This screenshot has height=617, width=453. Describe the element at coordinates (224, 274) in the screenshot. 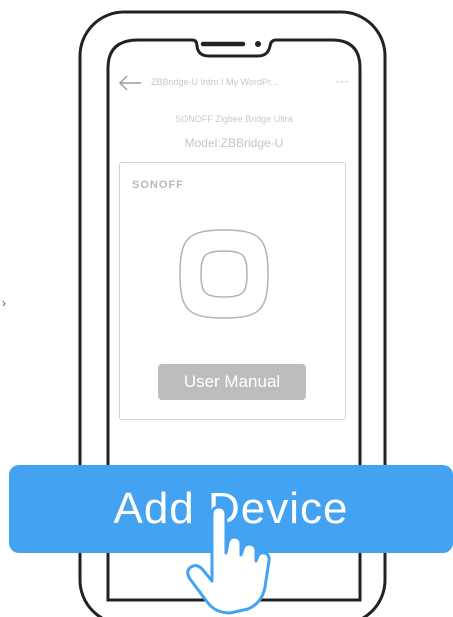

I see `device-icon` at that location.